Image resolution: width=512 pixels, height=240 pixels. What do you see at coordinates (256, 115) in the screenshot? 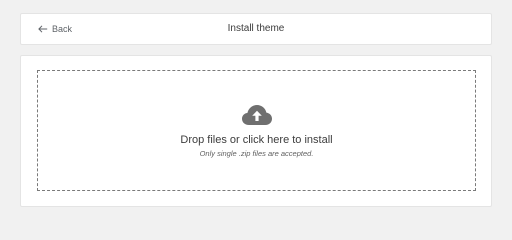
I see `cloud-upload-icon` at bounding box center [256, 115].